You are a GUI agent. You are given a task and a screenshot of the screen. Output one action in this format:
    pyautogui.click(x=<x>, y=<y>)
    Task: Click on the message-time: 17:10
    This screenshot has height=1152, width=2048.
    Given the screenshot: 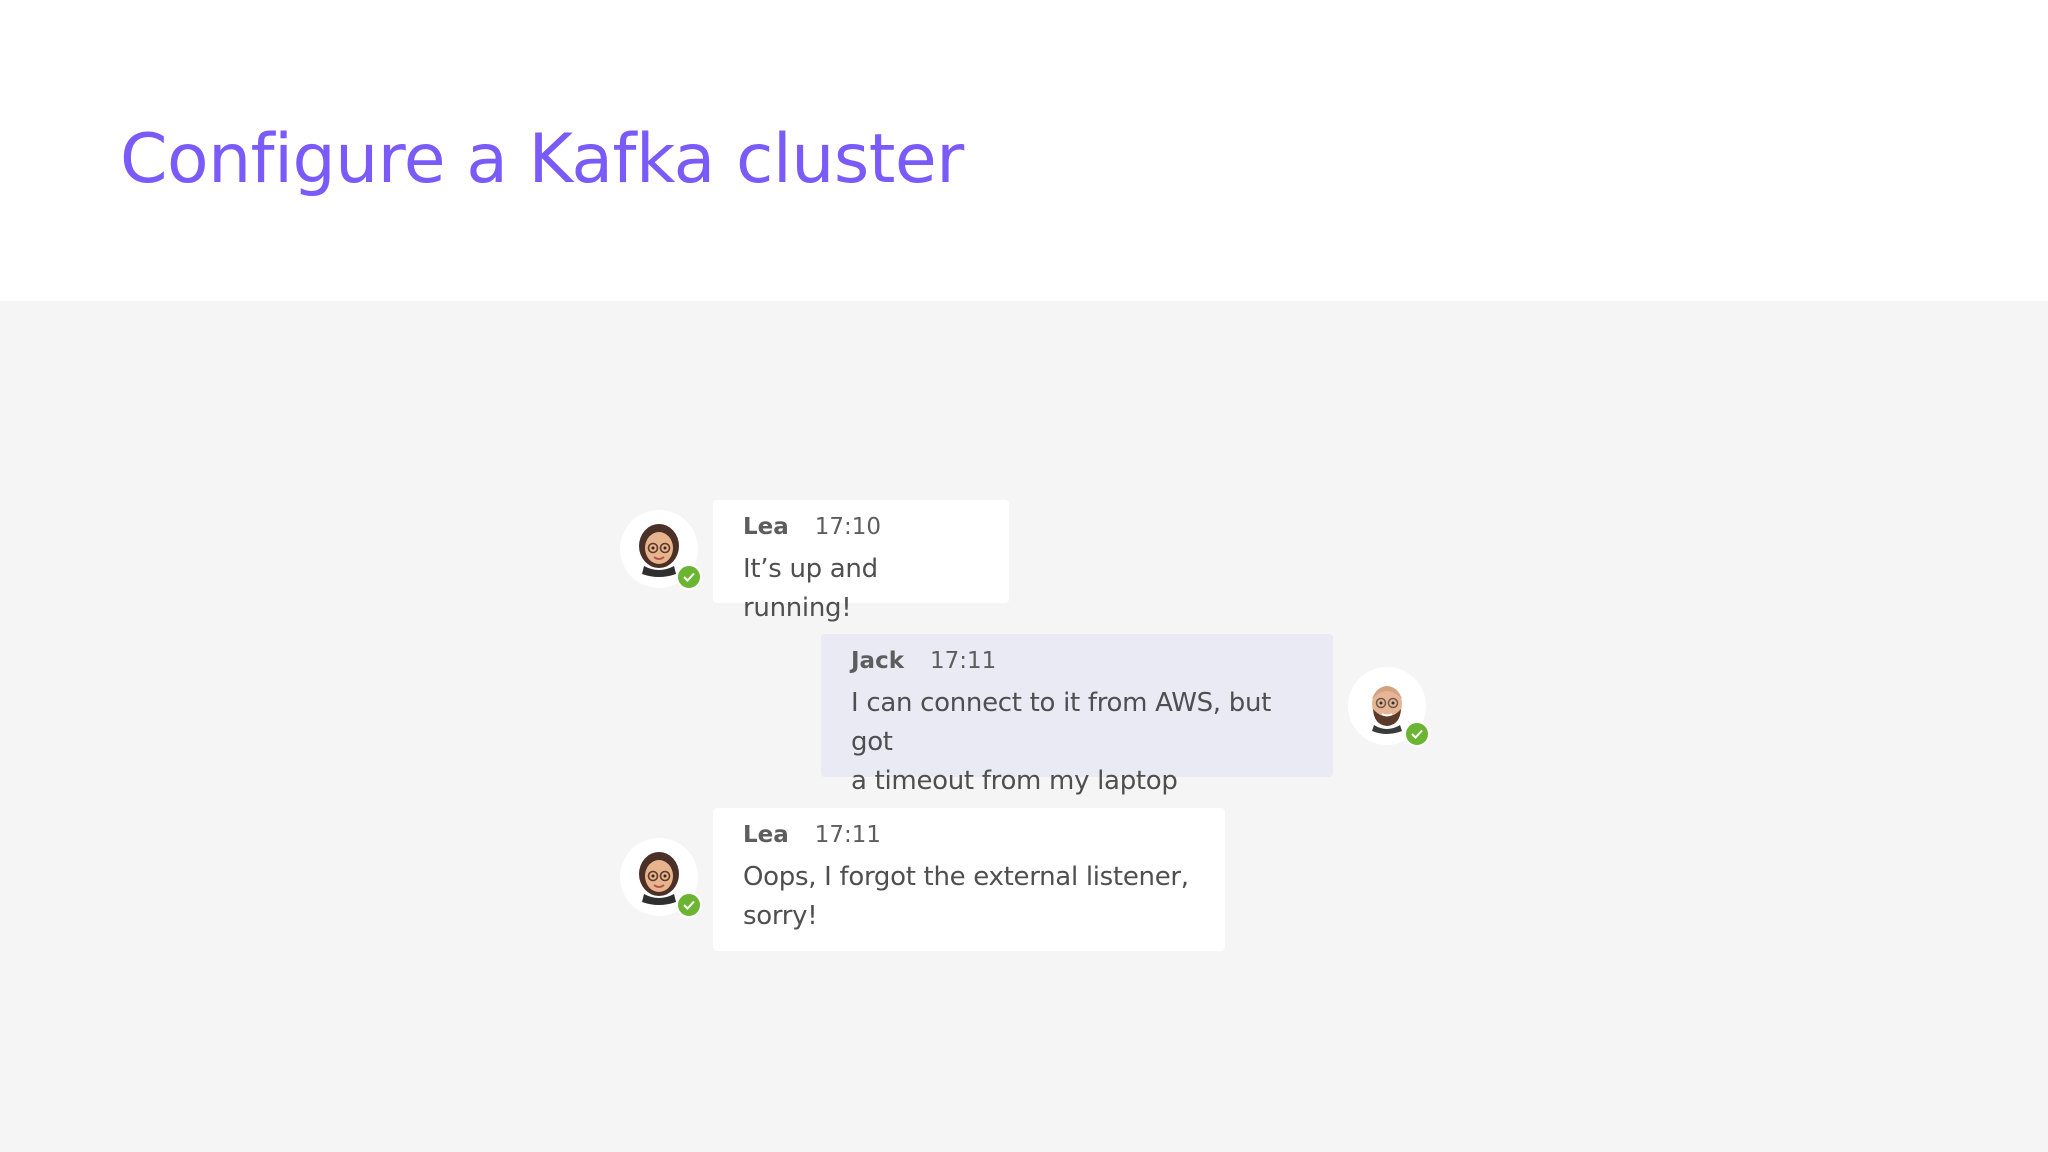 What is the action you would take?
    pyautogui.click(x=848, y=527)
    